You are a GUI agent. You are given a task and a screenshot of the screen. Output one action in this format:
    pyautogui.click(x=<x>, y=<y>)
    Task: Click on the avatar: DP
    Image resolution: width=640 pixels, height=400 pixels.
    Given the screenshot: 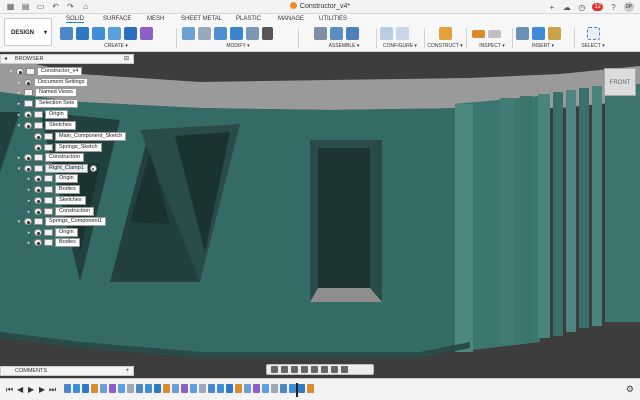 What is the action you would take?
    pyautogui.click(x=629, y=7)
    